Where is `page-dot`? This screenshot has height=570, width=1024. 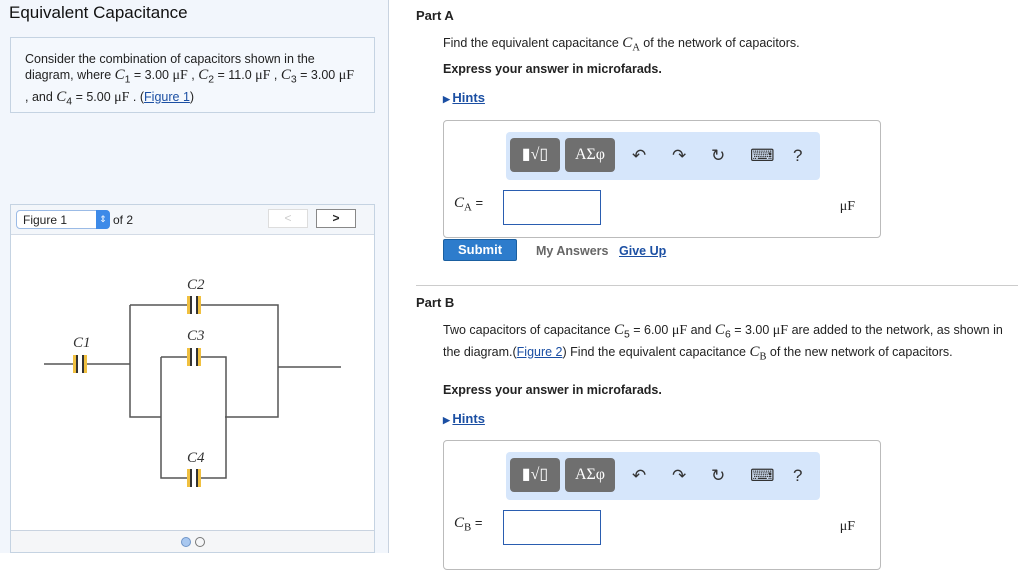 page-dot is located at coordinates (199, 542).